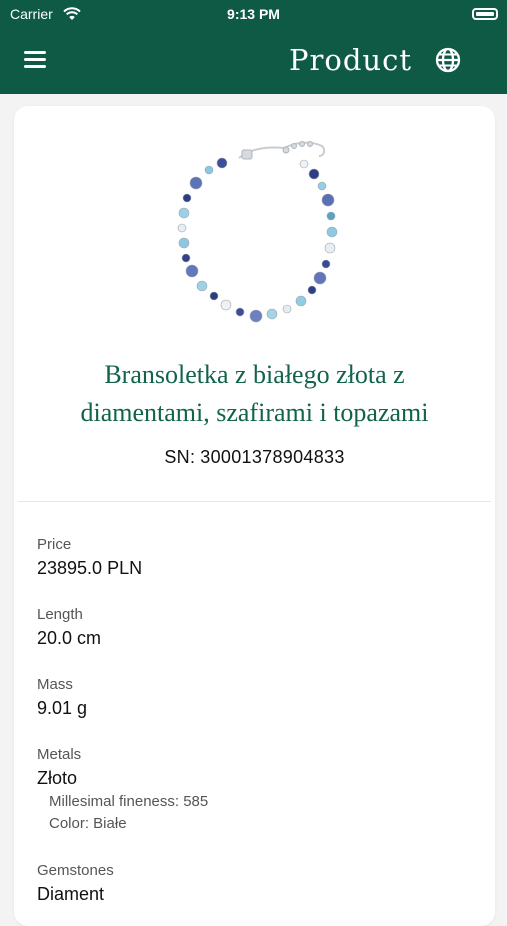  Describe the element at coordinates (129, 801) in the screenshot. I see `metal-fineness: Millesimal fineness: 585` at that location.